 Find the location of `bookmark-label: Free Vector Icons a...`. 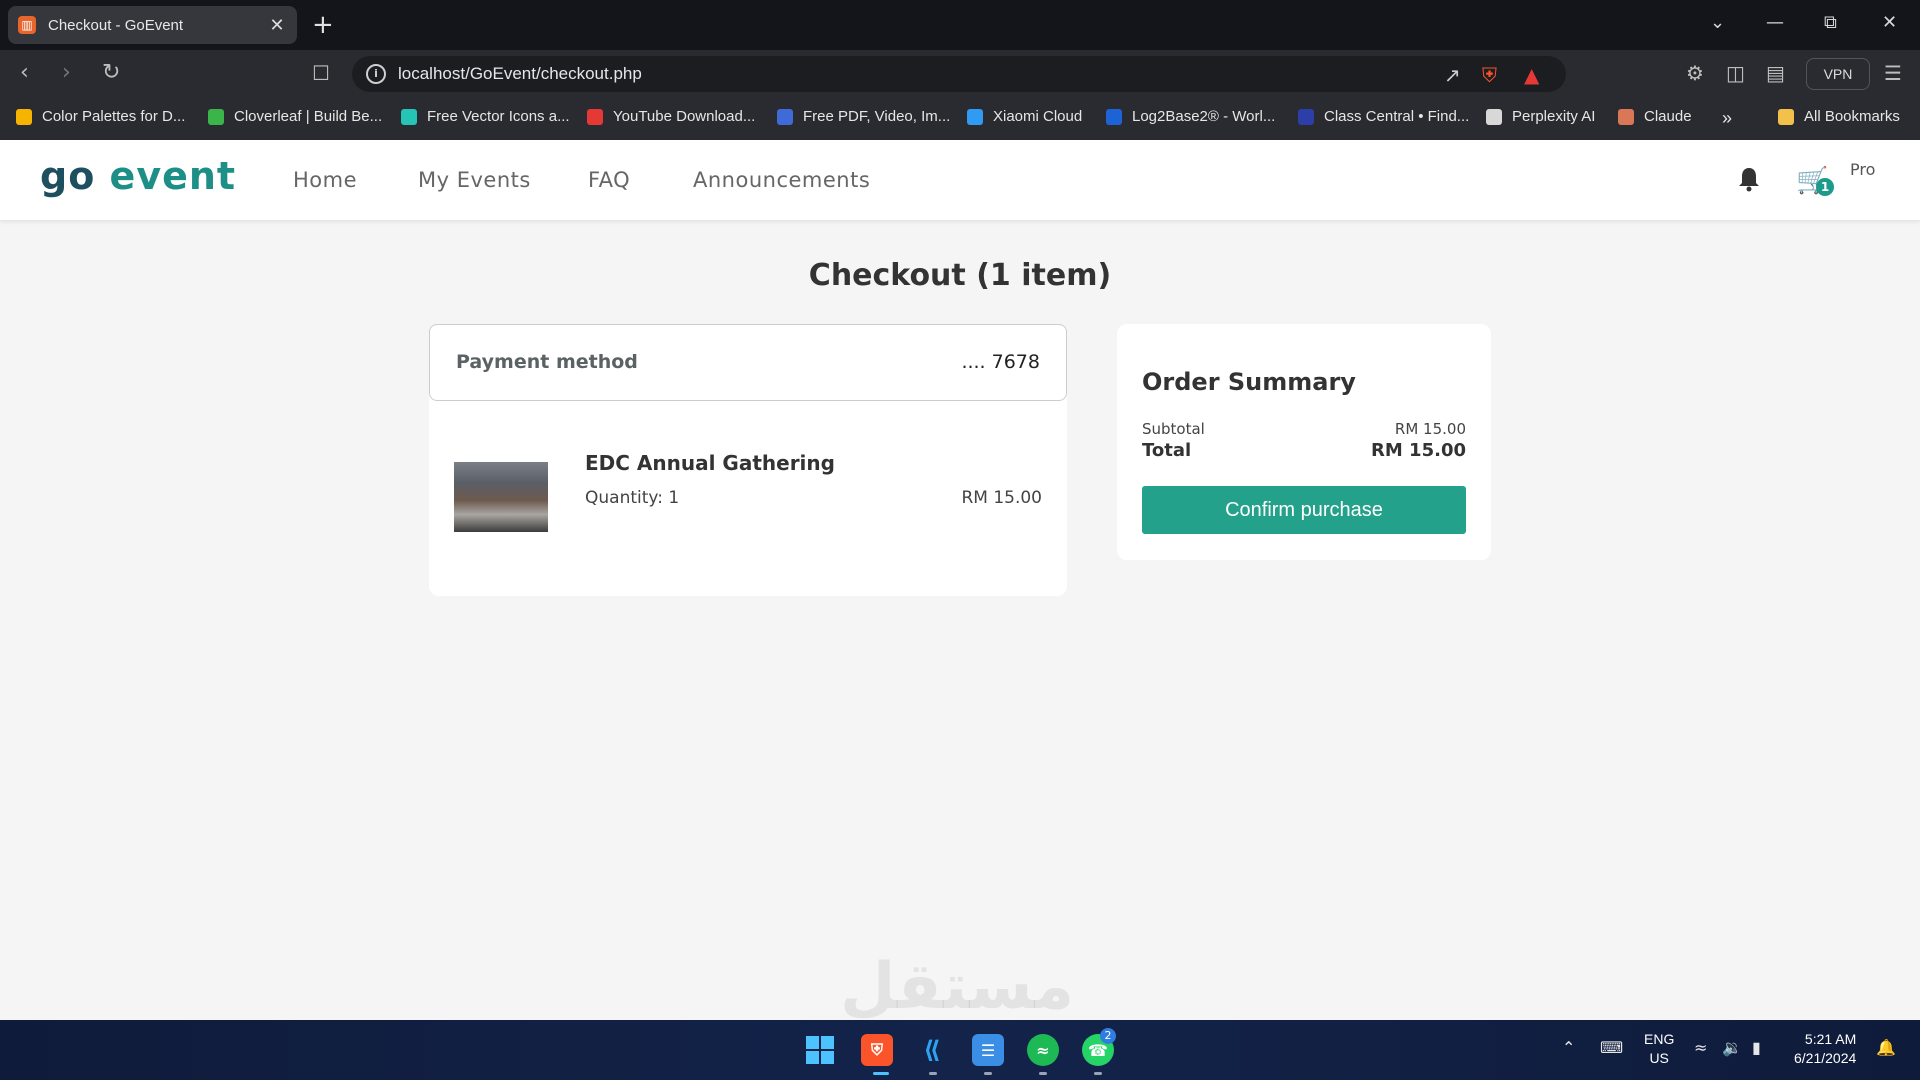

bookmark-label: Free Vector Icons a... is located at coordinates (498, 116).